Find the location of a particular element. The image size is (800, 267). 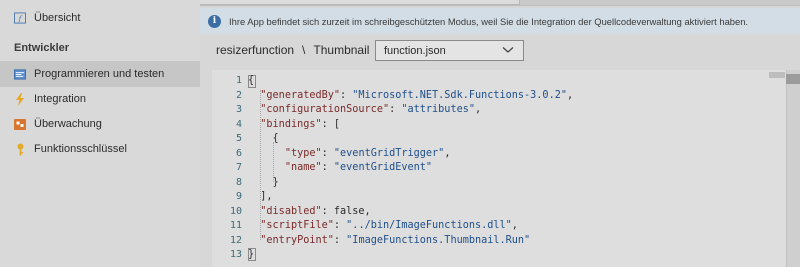

line-number: 5 is located at coordinates (238, 138).